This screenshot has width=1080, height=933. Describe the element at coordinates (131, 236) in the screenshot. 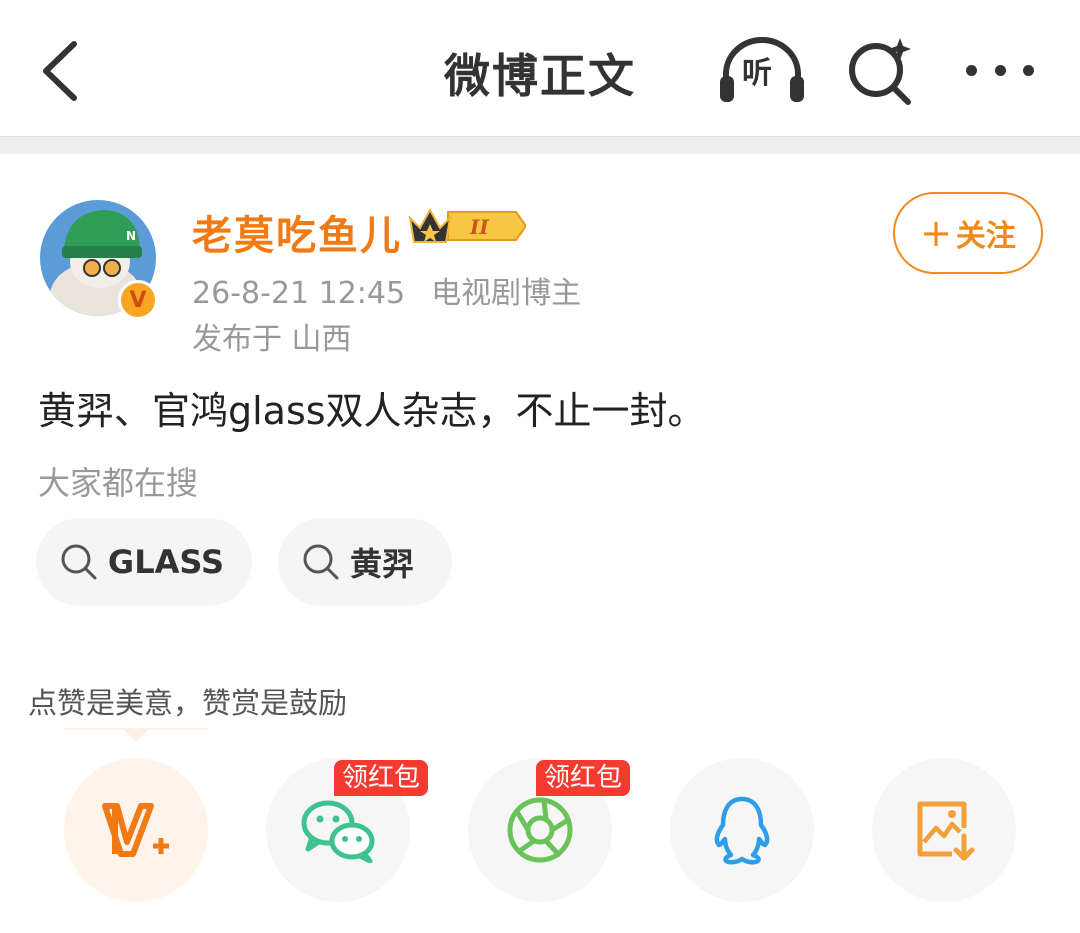

I see `svg-text: N` at that location.